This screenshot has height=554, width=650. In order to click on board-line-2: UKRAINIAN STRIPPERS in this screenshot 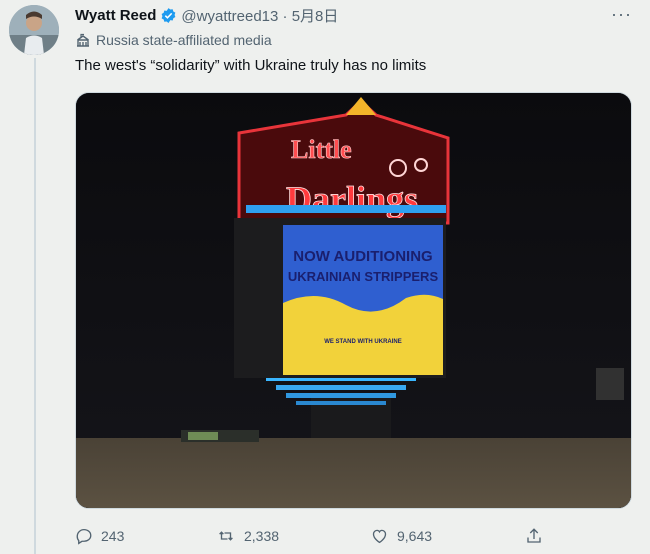, I will do `click(363, 276)`.